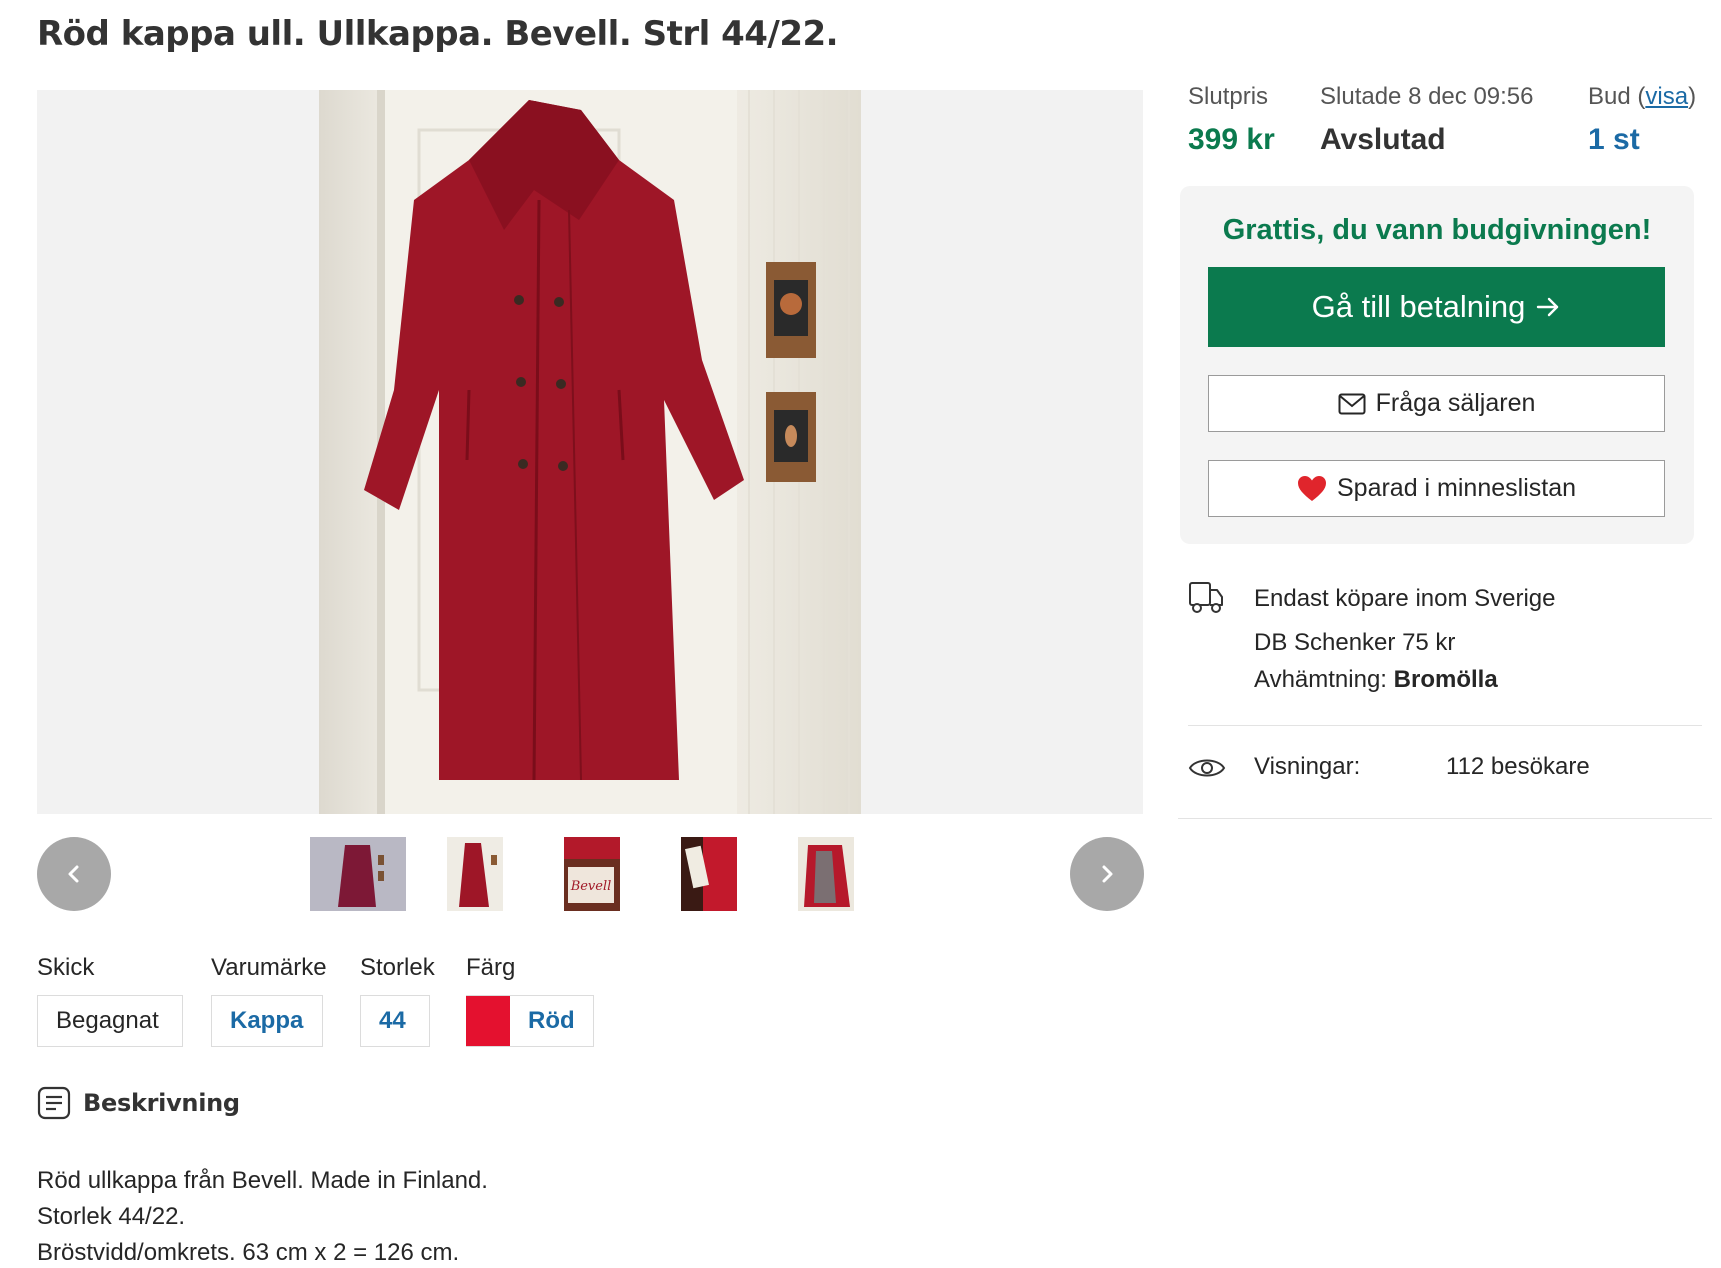  I want to click on chevron-left-icon, so click(73, 874).